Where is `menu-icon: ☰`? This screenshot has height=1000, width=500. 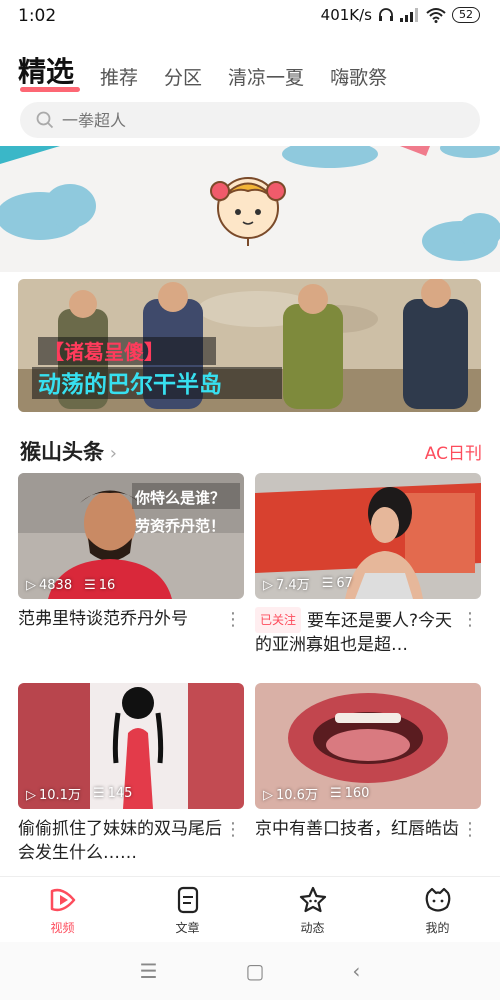 menu-icon: ☰ is located at coordinates (149, 971).